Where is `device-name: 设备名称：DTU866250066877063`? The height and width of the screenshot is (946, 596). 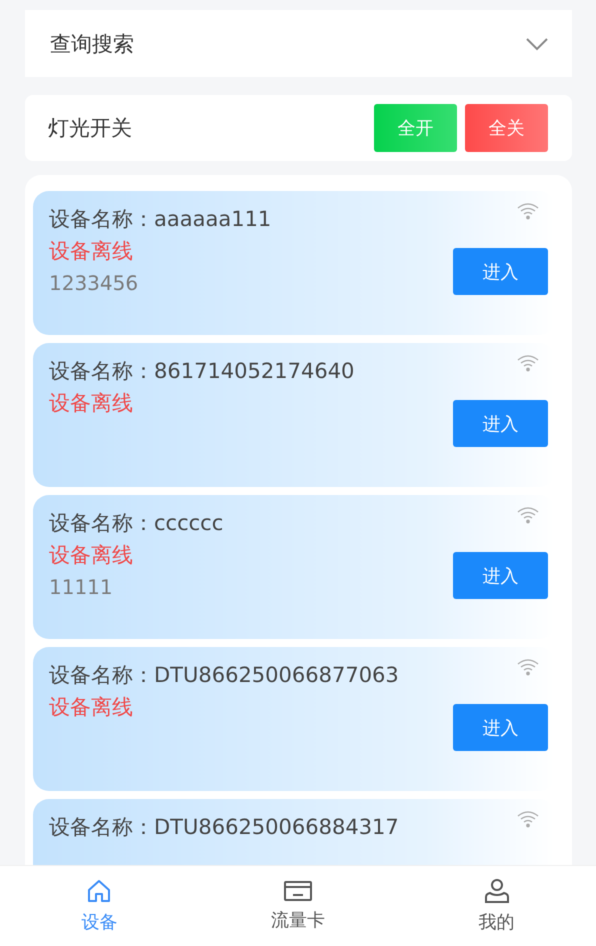 device-name: 设备名称：DTU866250066877063 is located at coordinates (224, 675).